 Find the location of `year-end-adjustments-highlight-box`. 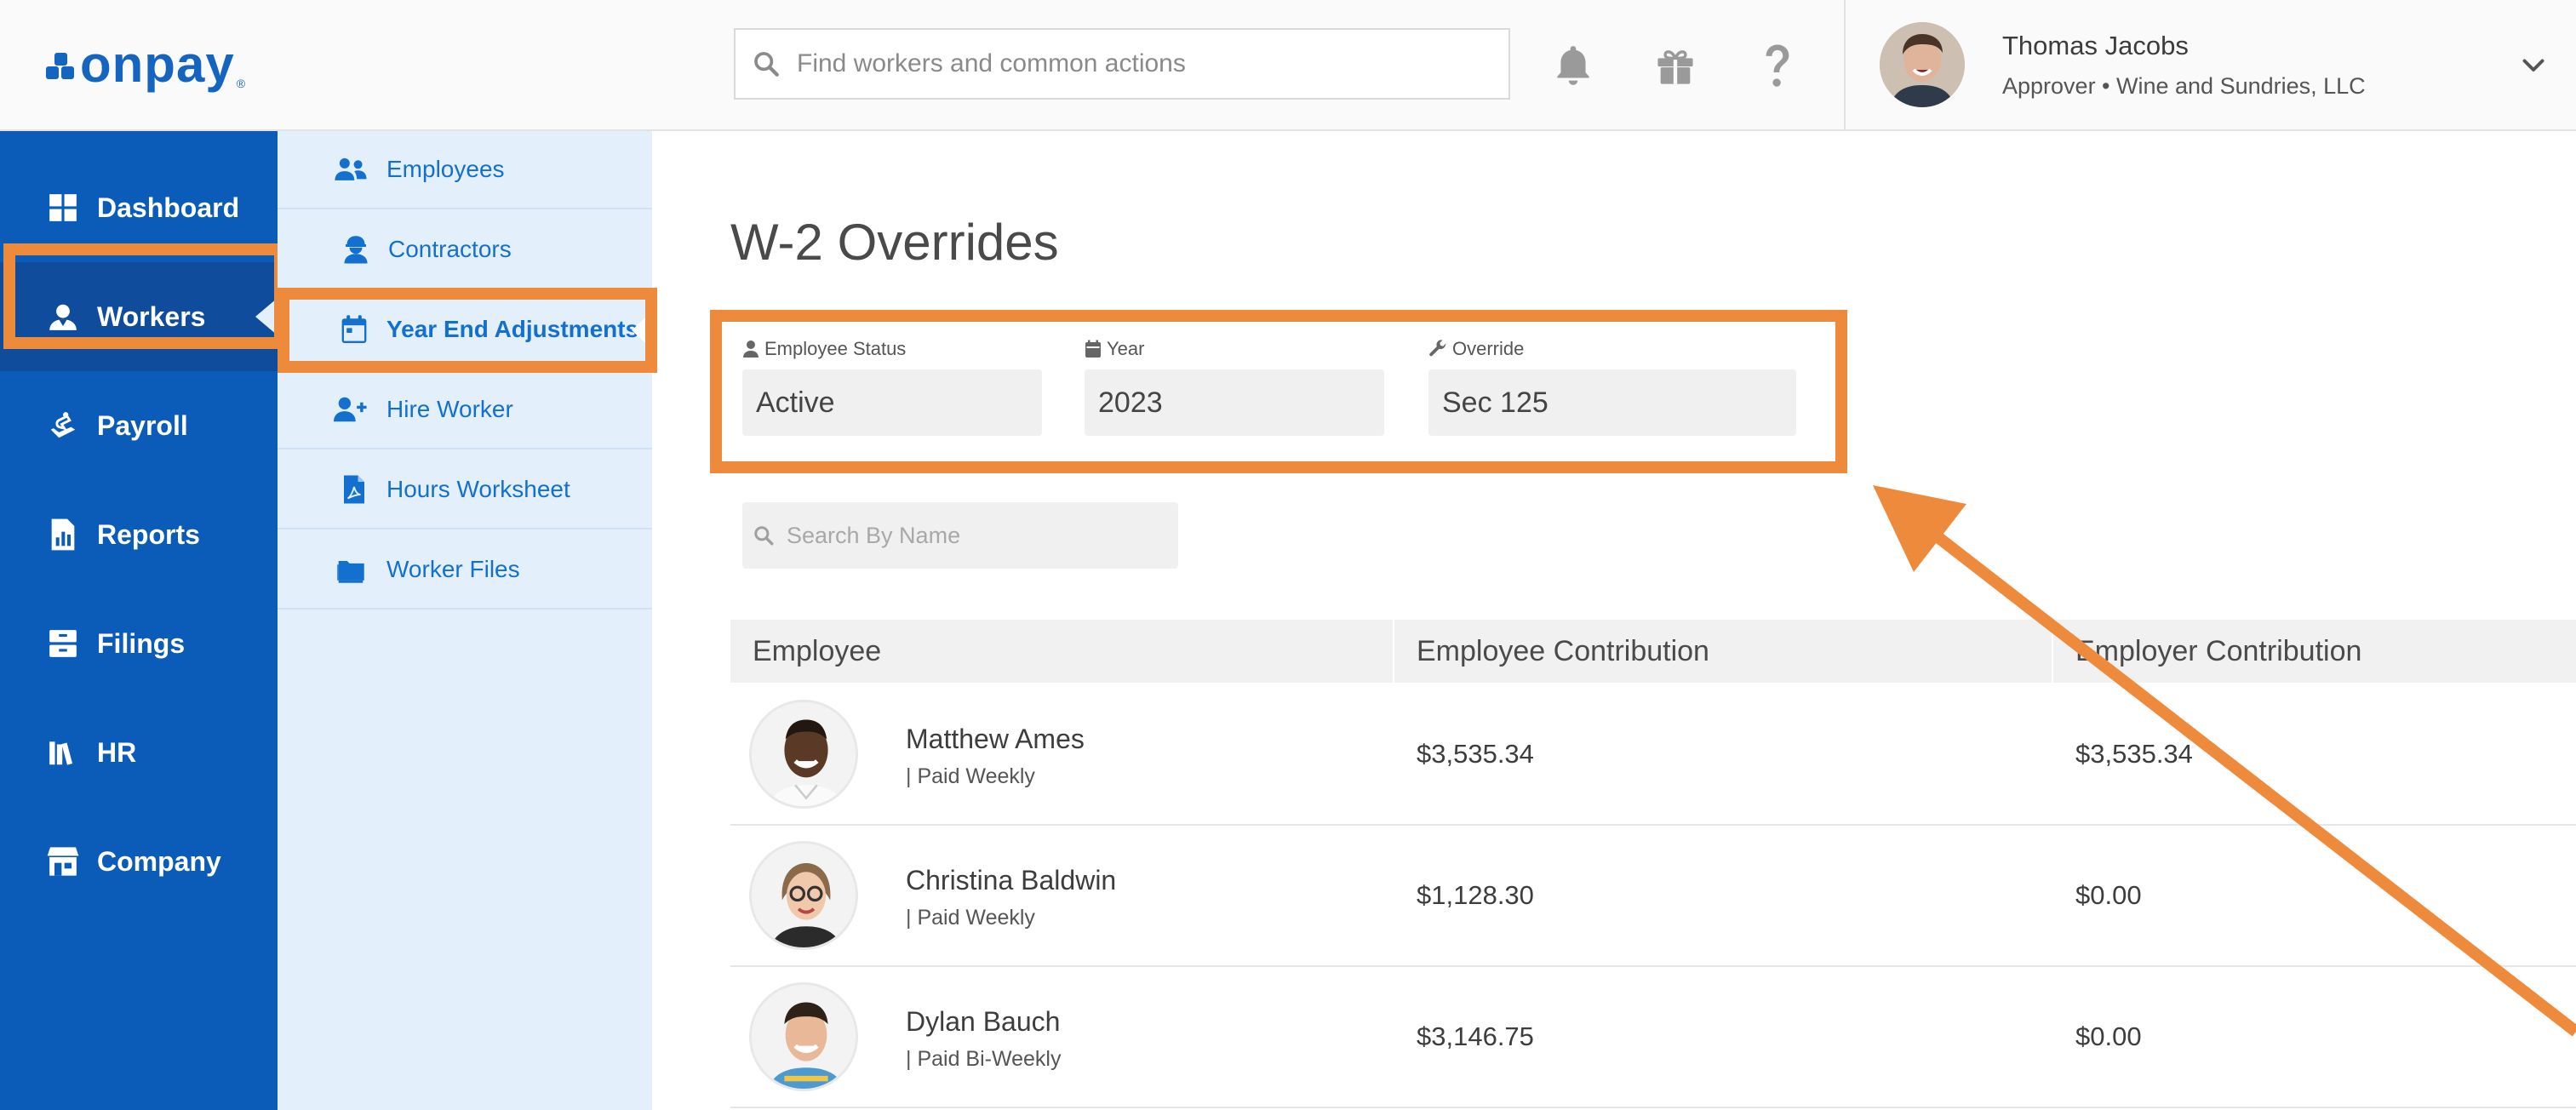

year-end-adjustments-highlight-box is located at coordinates (468, 330).